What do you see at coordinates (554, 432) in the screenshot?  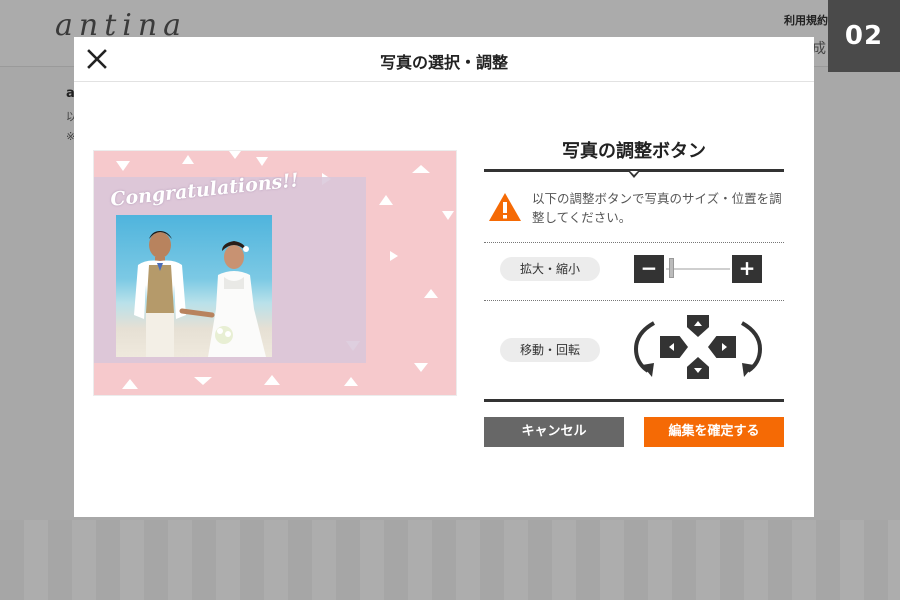 I see `cancel-button: キャンセル` at bounding box center [554, 432].